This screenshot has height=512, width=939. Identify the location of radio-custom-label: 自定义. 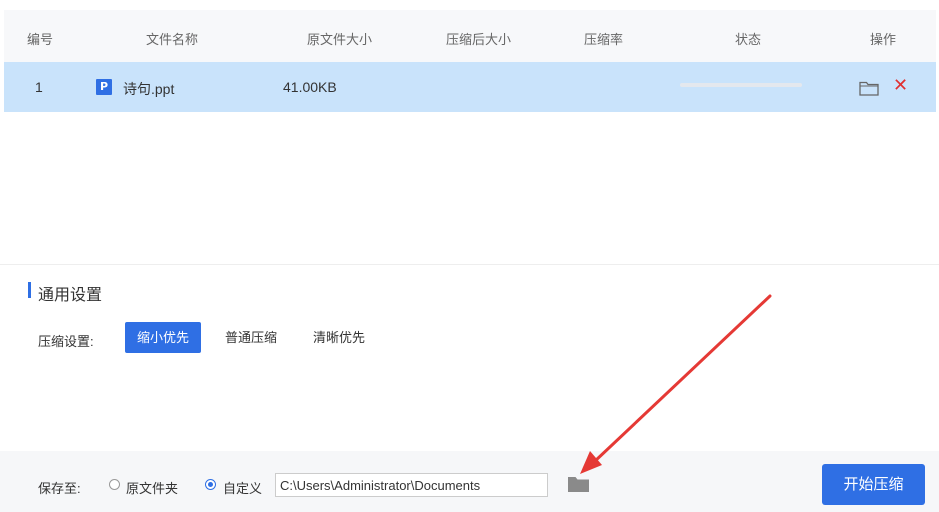
(242, 487).